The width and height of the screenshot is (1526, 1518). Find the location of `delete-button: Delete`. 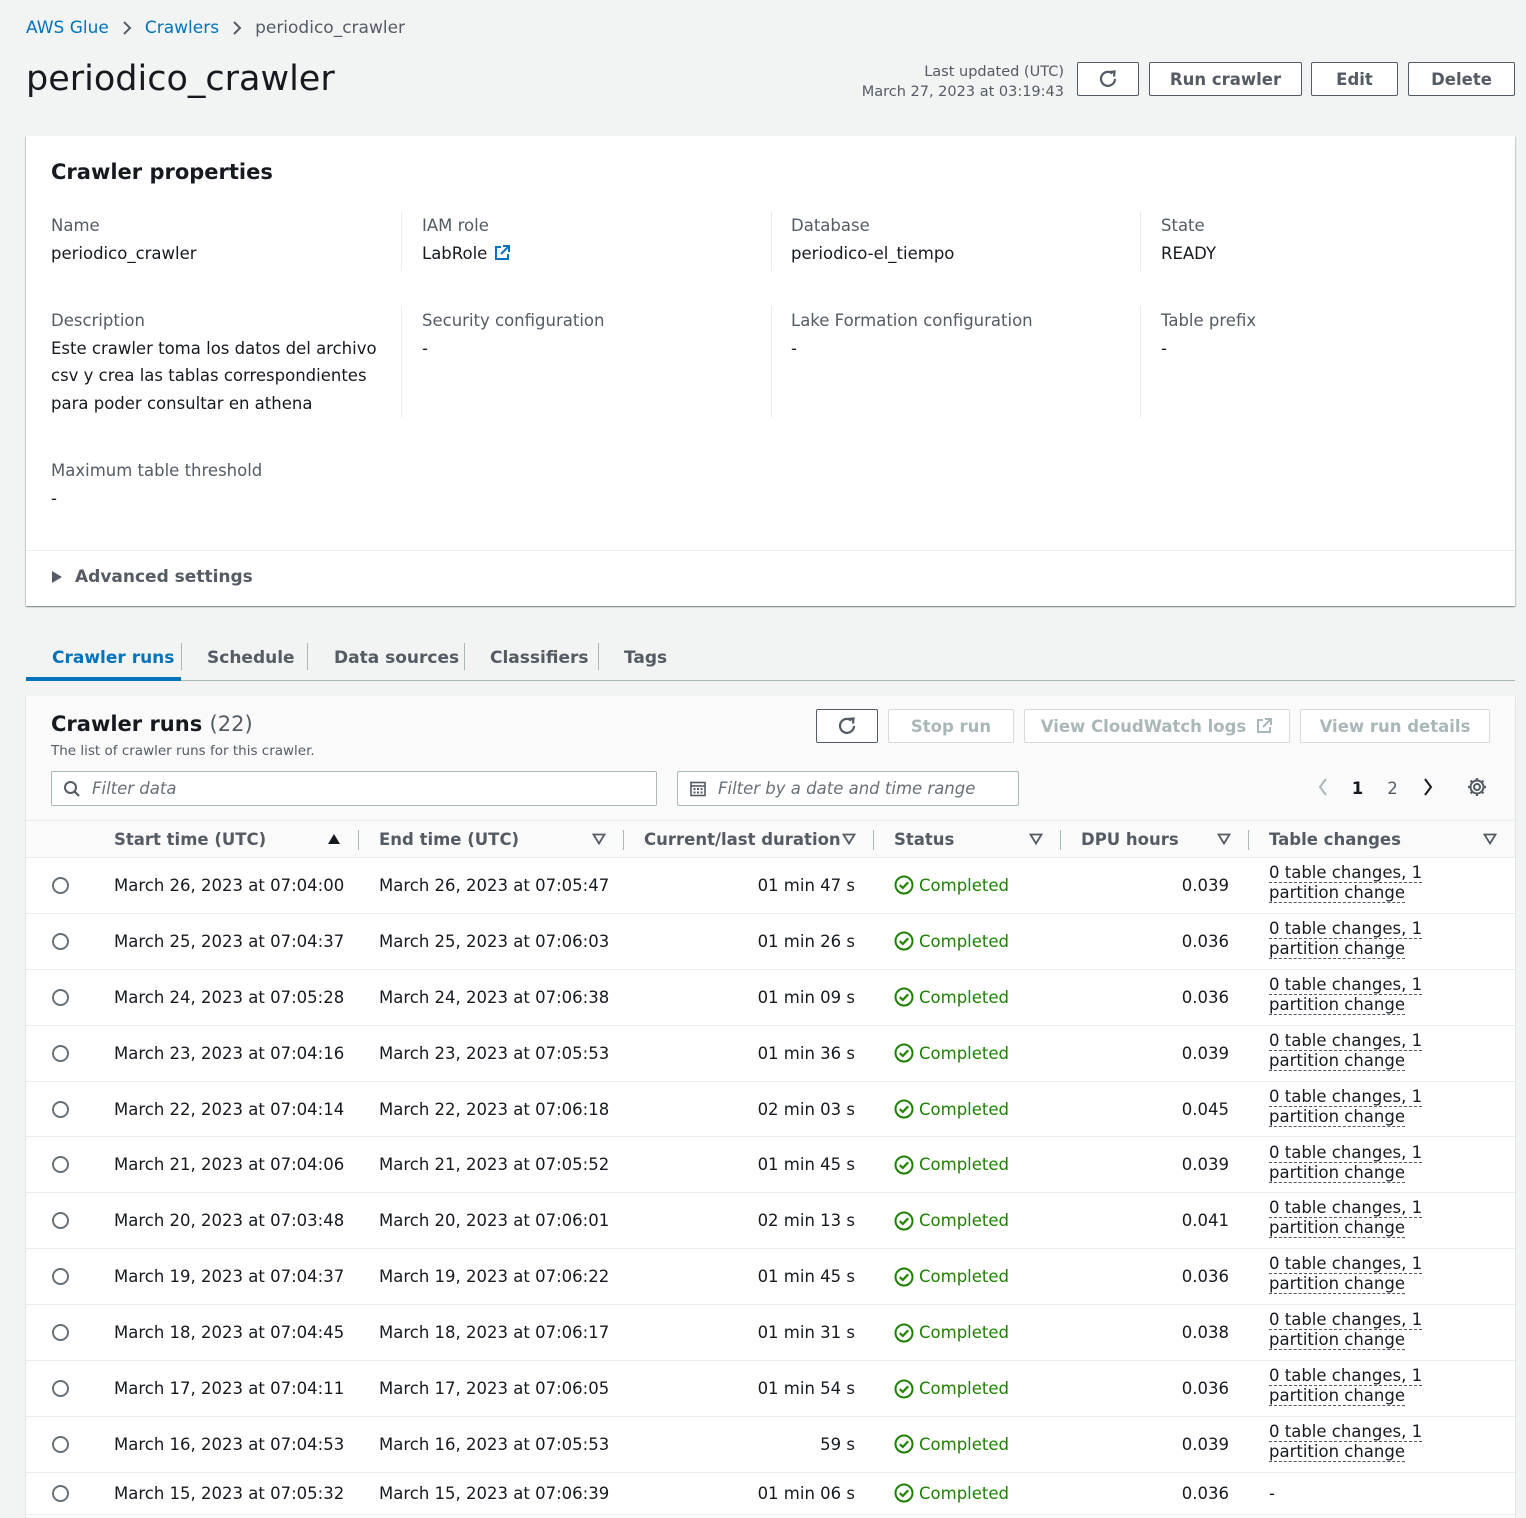

delete-button: Delete is located at coordinates (1461, 79).